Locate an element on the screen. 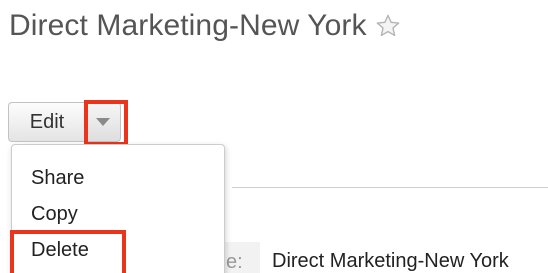  menu-item-share: Share is located at coordinates (57, 178).